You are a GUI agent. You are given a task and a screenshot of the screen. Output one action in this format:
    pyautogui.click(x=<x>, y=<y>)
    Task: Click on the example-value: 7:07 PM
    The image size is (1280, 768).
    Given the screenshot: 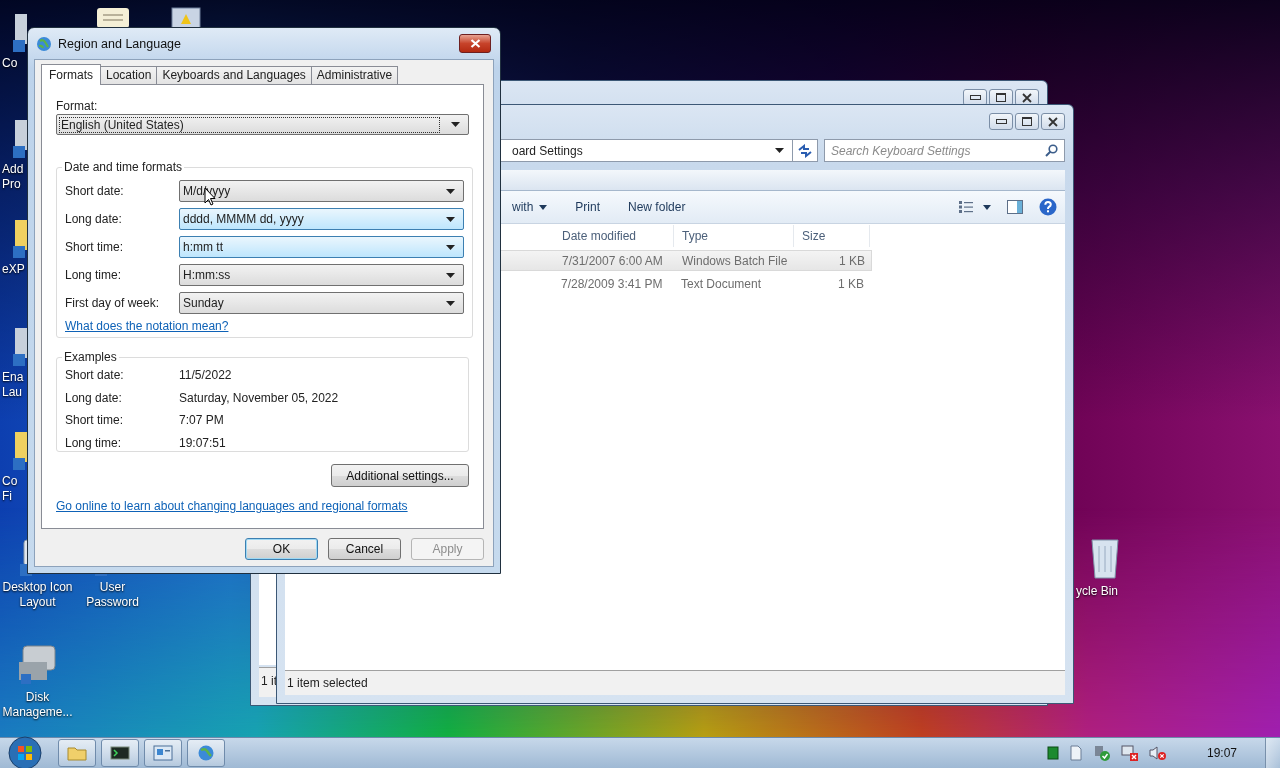 What is the action you would take?
    pyautogui.click(x=201, y=420)
    